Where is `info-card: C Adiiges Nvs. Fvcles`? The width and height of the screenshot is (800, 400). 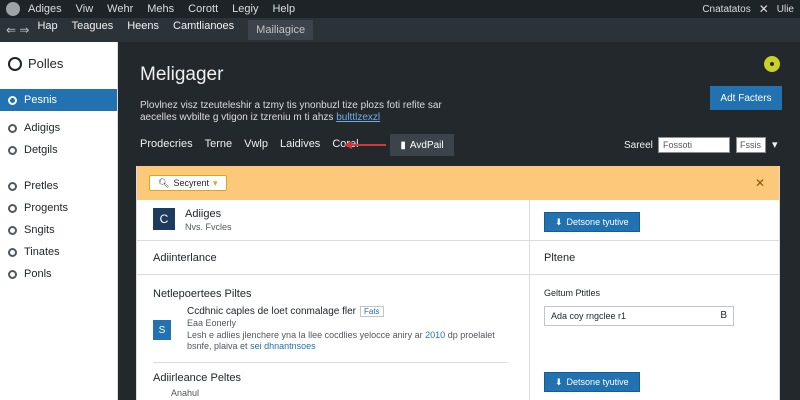 info-card: C Adiiges Nvs. Fvcles is located at coordinates (192, 220).